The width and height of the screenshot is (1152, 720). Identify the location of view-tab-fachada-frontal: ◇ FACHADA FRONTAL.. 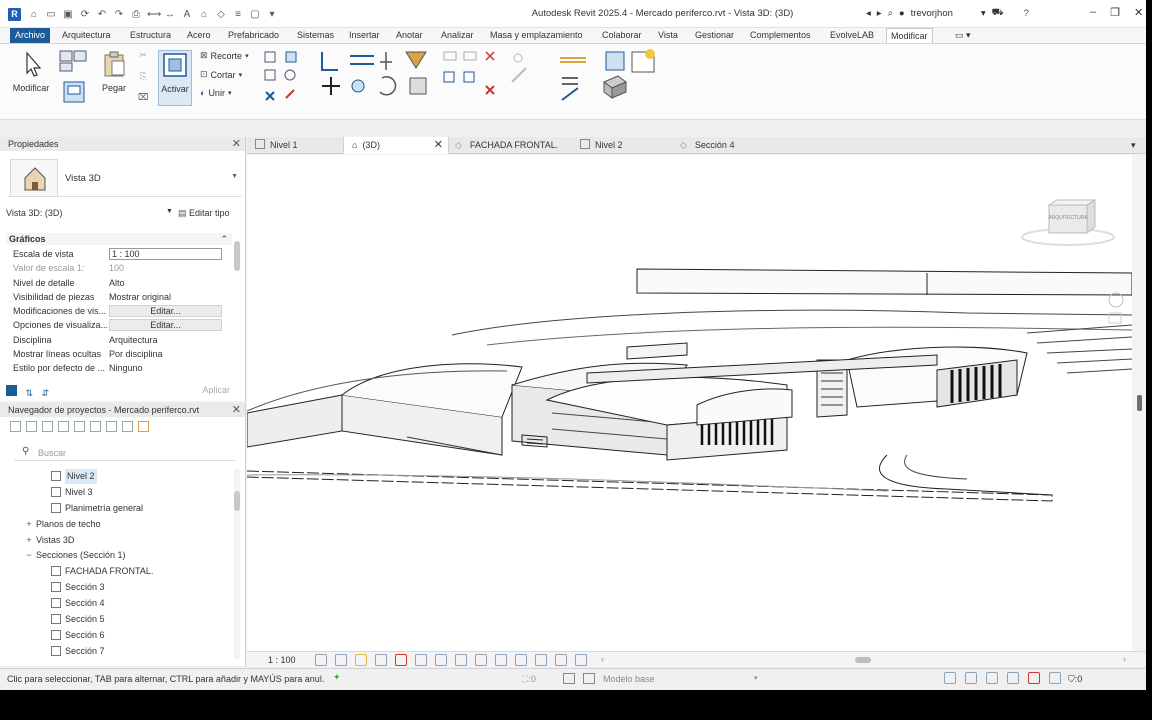
(515, 145).